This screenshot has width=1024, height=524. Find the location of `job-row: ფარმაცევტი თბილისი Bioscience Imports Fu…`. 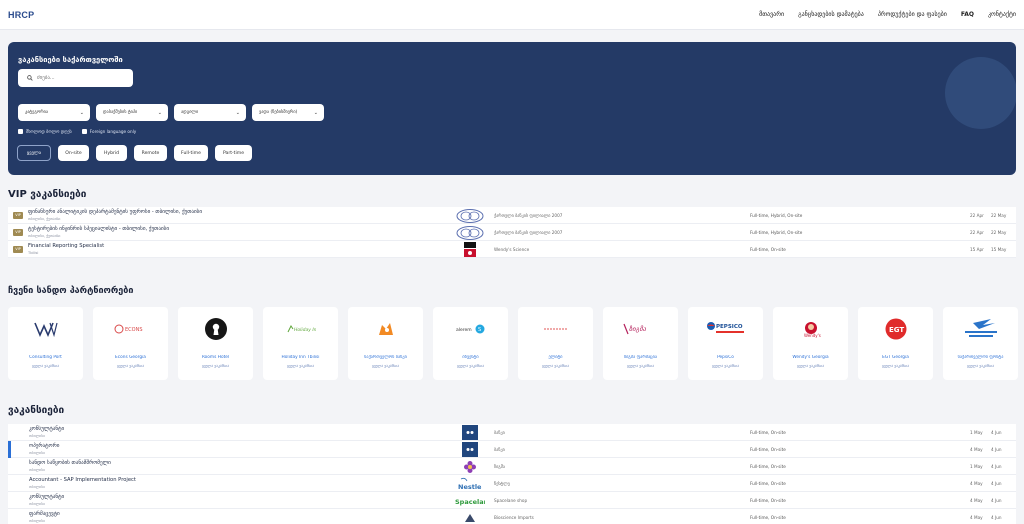

job-row: ფარმაცევტი თბილისი Bioscience Imports Fu… is located at coordinates (512, 516).